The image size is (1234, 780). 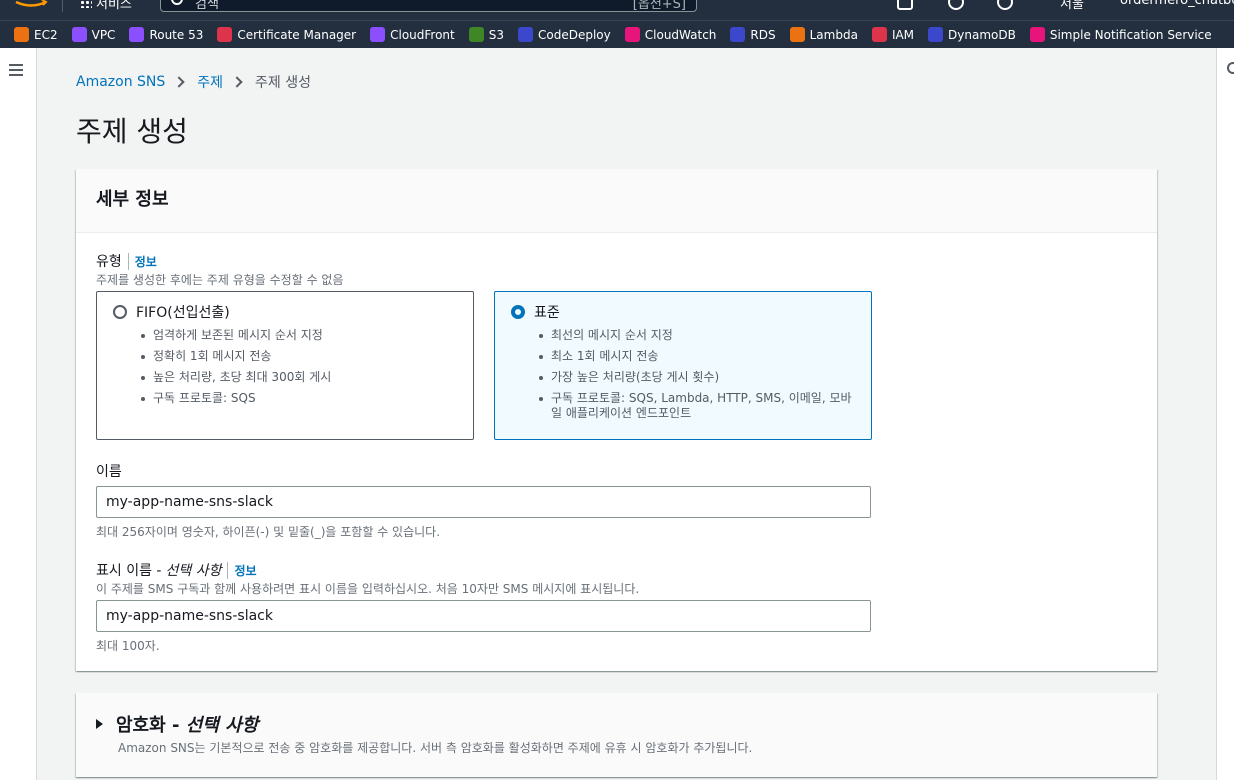 I want to click on favorite-label: Route 53, so click(x=176, y=34).